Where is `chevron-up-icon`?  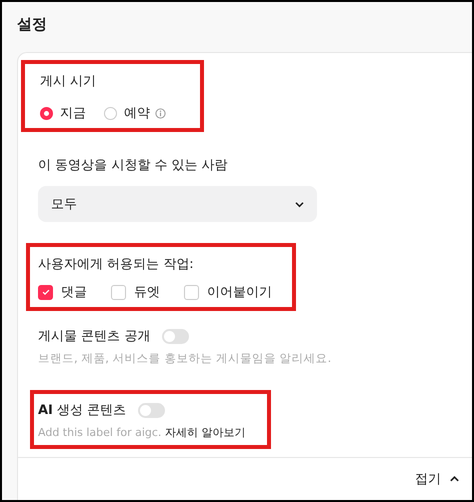
chevron-up-icon is located at coordinates (454, 479).